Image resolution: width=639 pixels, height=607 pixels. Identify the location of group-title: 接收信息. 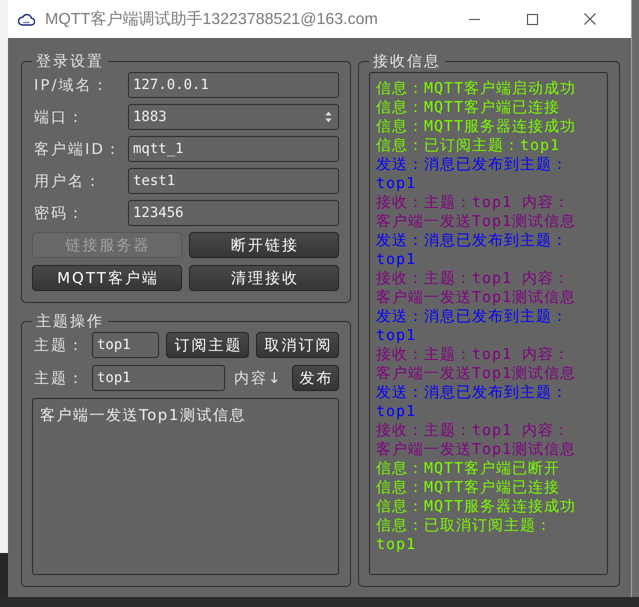
(407, 61).